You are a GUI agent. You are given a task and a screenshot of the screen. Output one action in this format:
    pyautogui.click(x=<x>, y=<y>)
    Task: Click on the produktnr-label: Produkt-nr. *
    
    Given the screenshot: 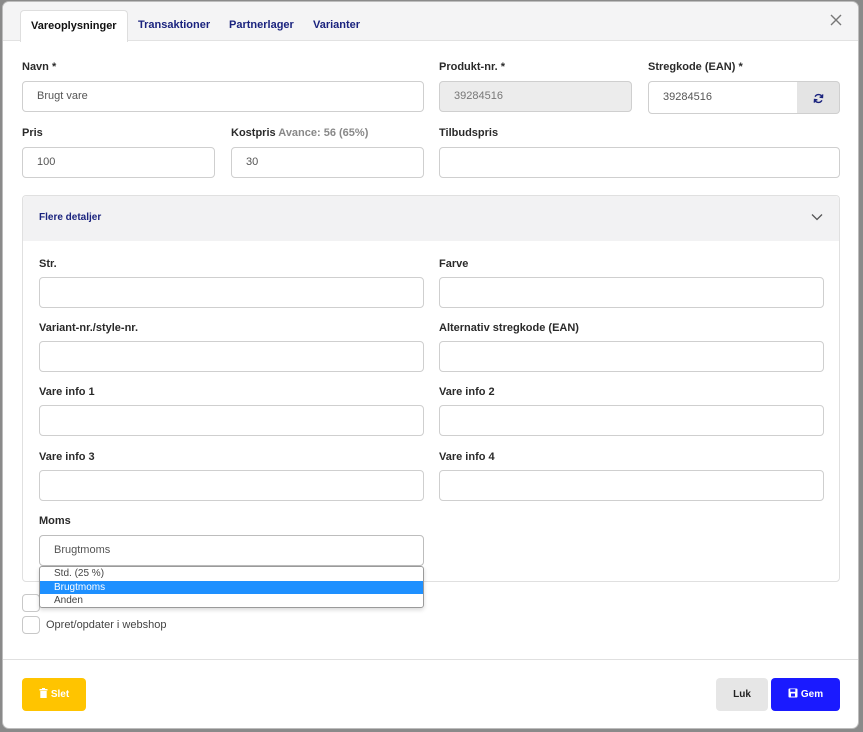 What is the action you would take?
    pyautogui.click(x=472, y=67)
    